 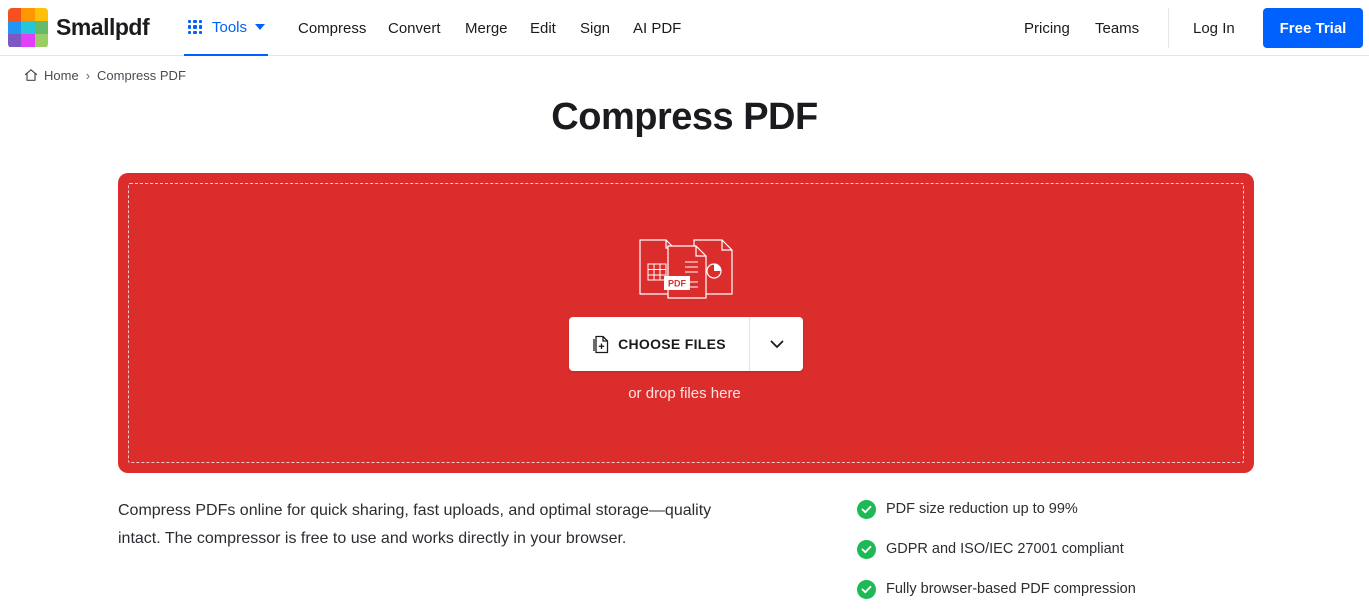 I want to click on breadcrumb: Home › Compress PDF, so click(x=105, y=75).